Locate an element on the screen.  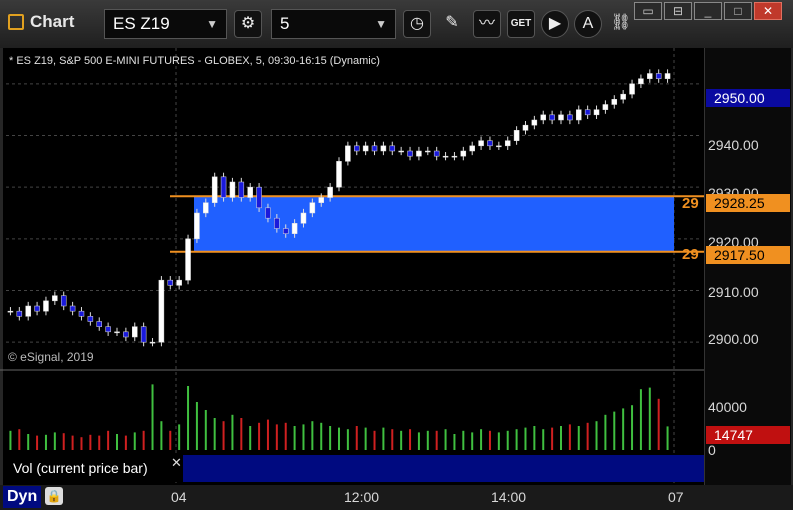
draw-button: ✎ is located at coordinates (452, 24).